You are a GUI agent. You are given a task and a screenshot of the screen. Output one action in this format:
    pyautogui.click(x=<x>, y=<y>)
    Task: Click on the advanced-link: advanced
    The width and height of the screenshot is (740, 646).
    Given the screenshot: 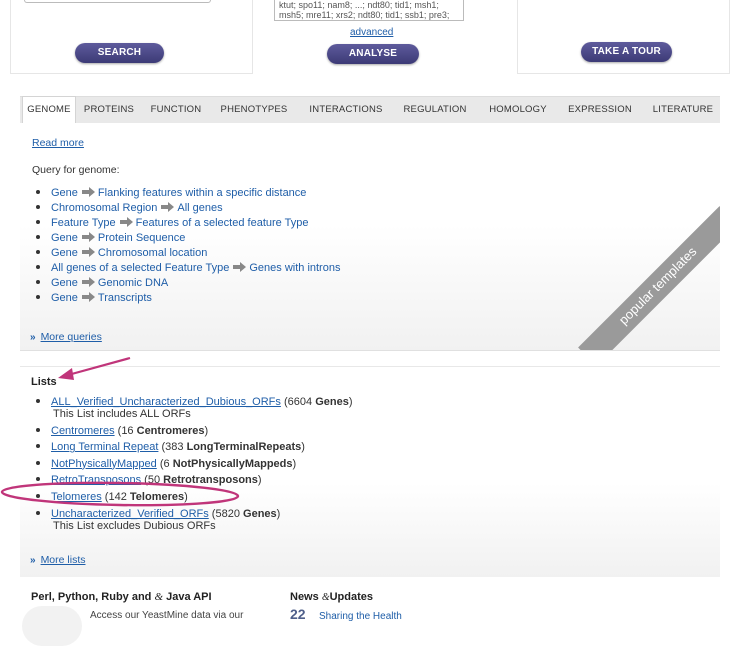 What is the action you would take?
    pyautogui.click(x=371, y=32)
    